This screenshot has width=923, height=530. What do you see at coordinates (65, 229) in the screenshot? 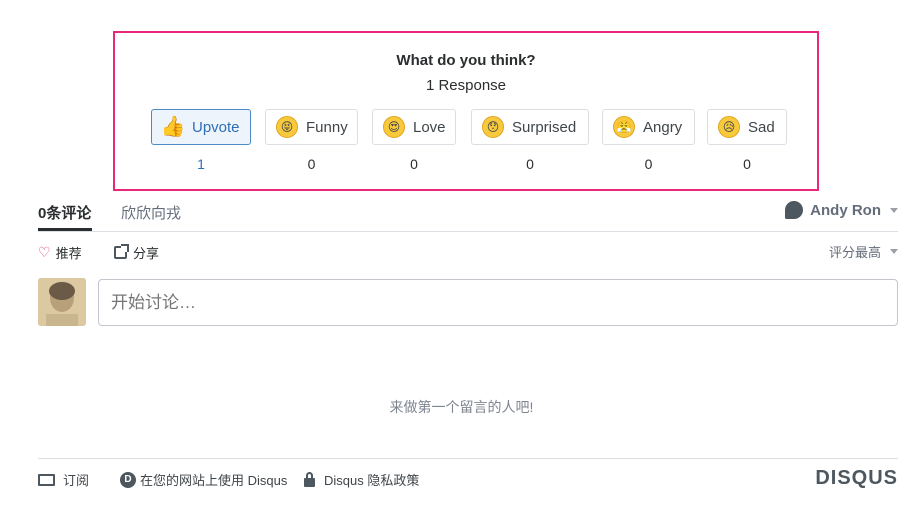
I see `active-tab-indicator` at bounding box center [65, 229].